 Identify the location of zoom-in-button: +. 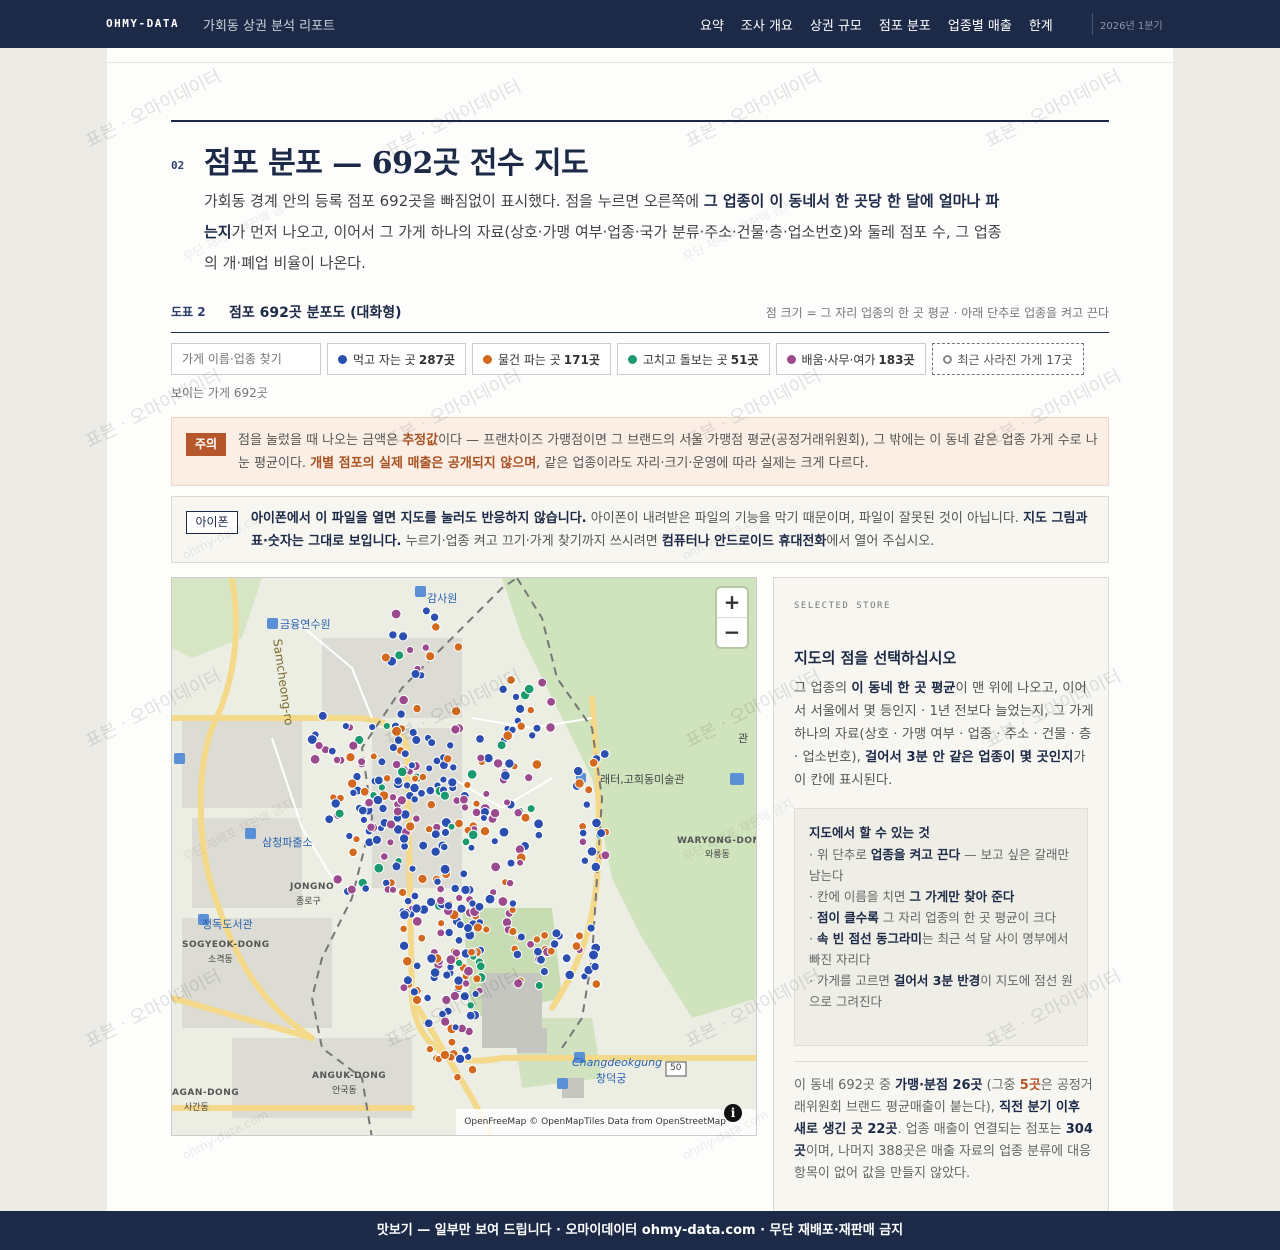
(732, 602).